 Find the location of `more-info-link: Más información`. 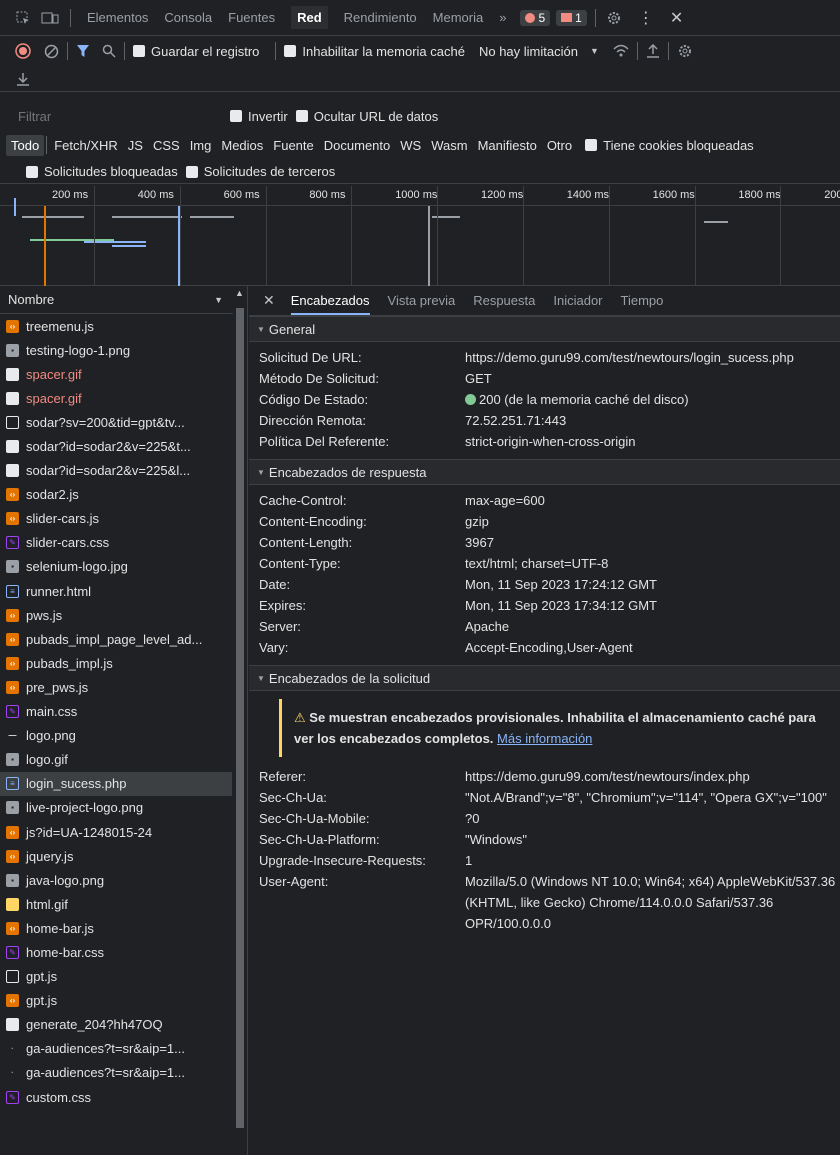

more-info-link: Más información is located at coordinates (544, 738).